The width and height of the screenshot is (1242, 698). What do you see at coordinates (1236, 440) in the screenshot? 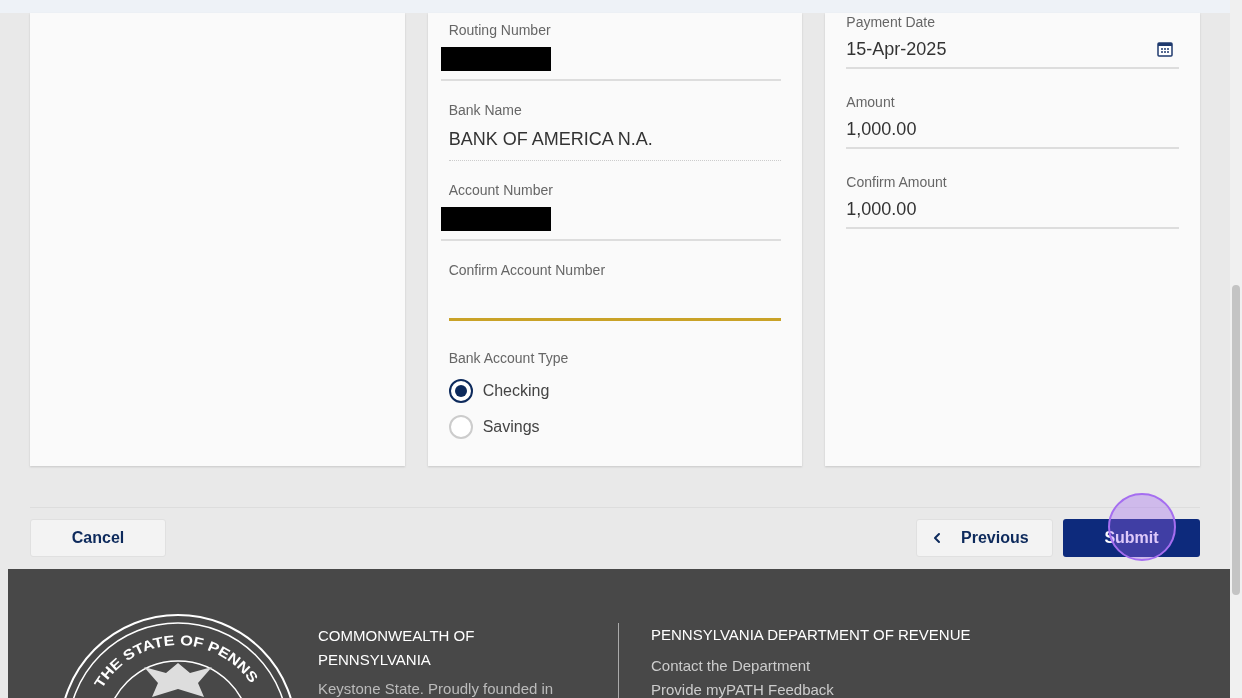
I see `scrollbar-thumb` at bounding box center [1236, 440].